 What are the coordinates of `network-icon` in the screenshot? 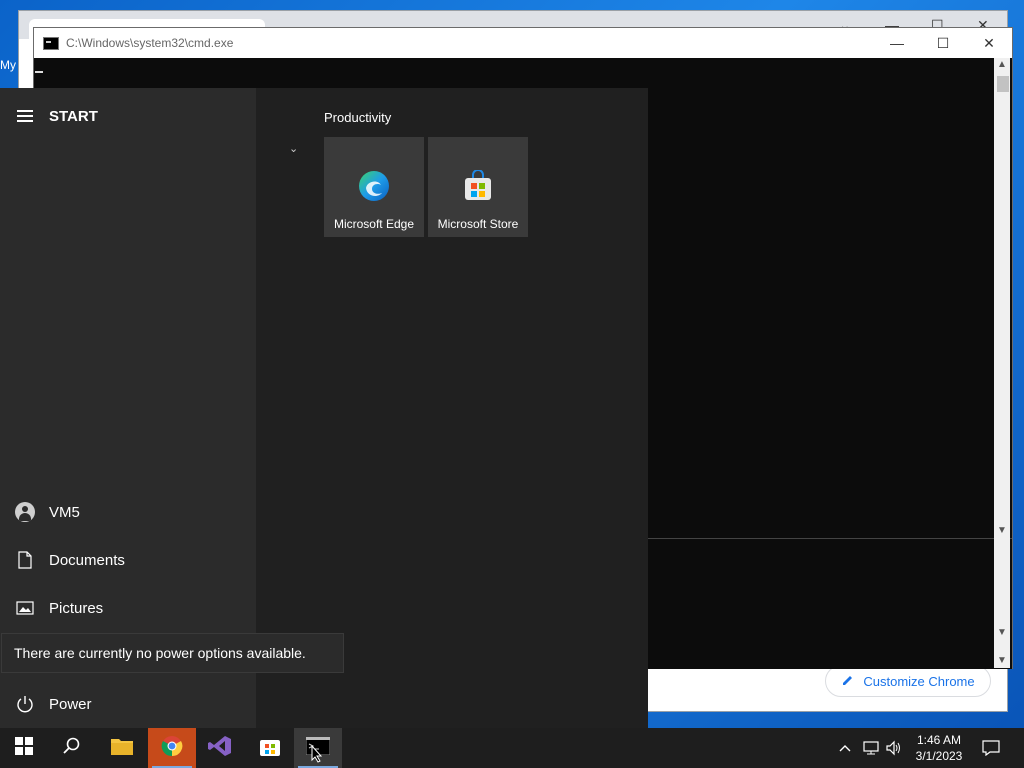 It's located at (871, 748).